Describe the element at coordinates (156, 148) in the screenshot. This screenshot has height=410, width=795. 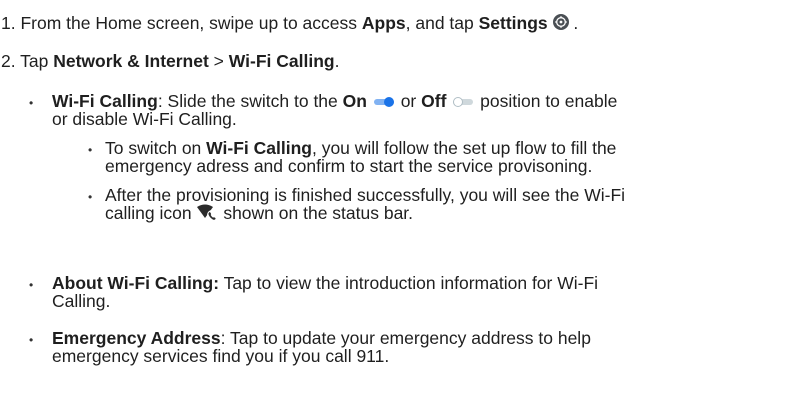
I see `sub-text: To switch on` at that location.